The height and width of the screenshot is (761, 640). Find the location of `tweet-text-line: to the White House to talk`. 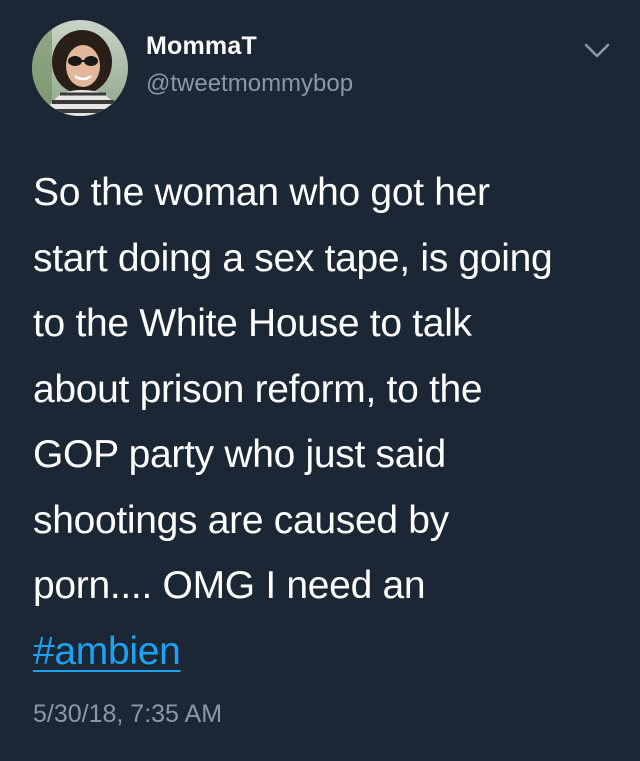

tweet-text-line: to the White House to talk is located at coordinates (252, 323).